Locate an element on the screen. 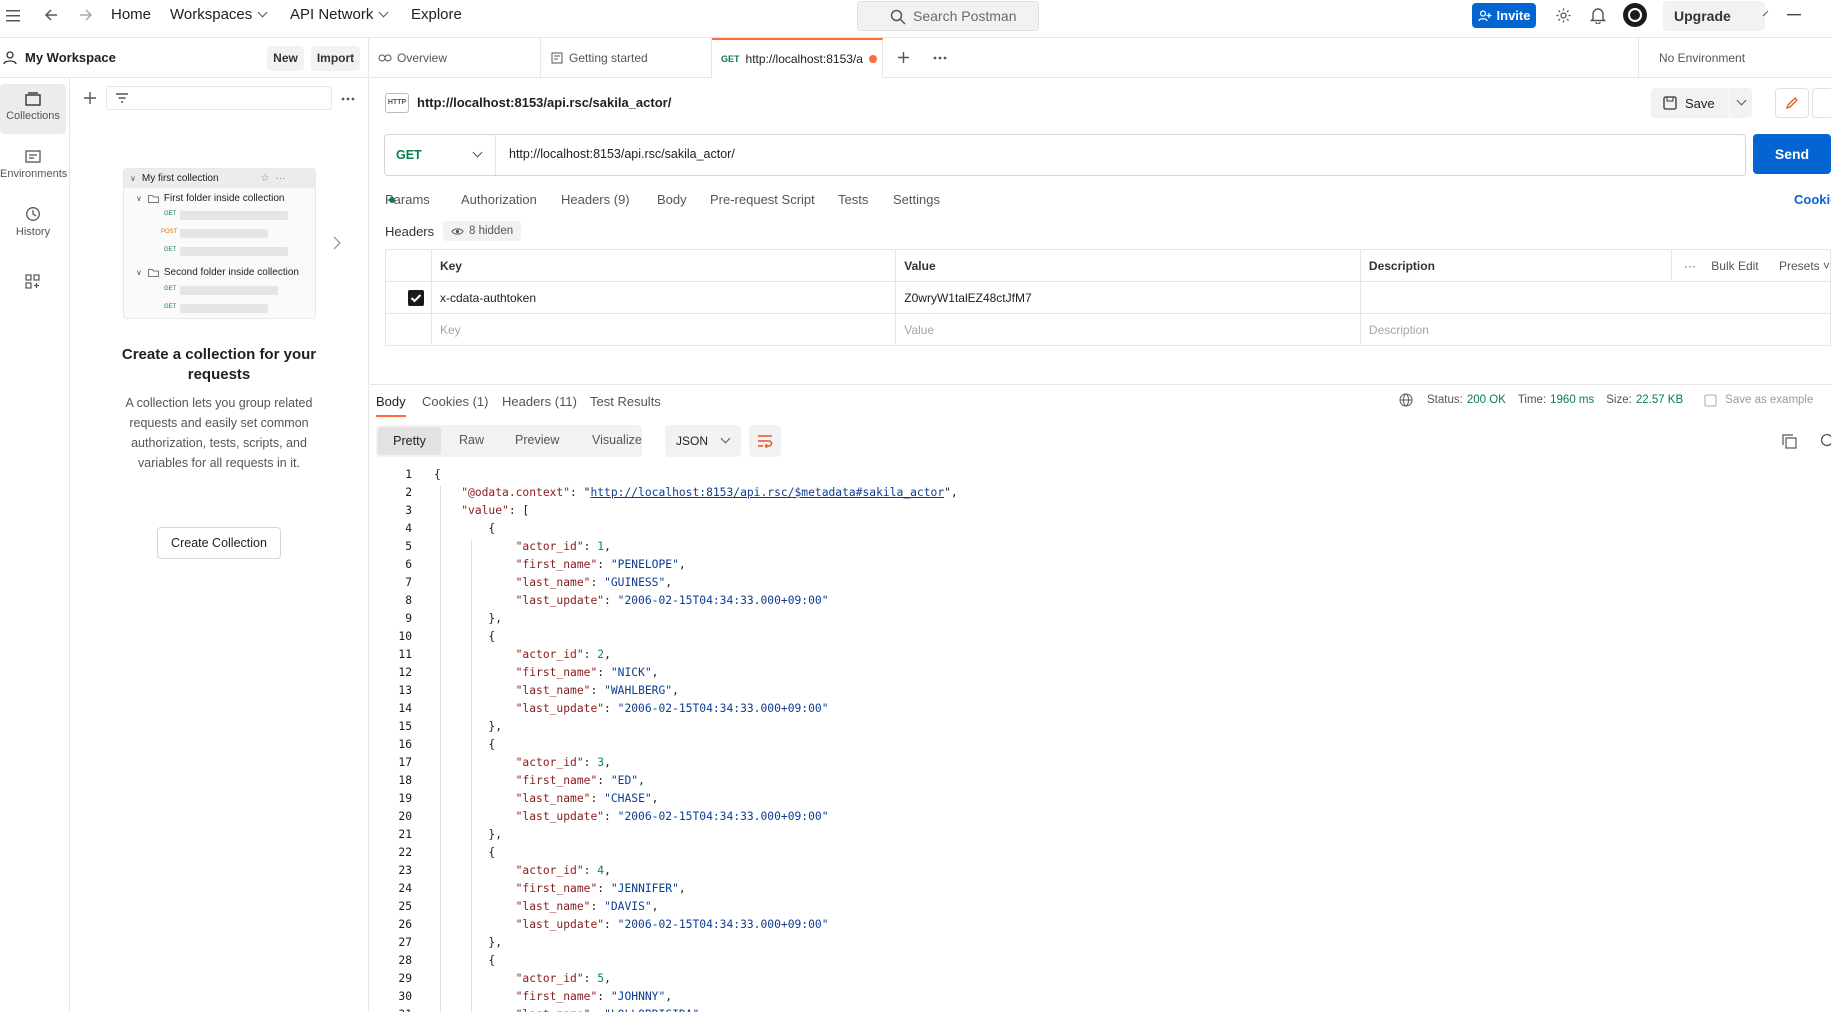 Image resolution: width=1831 pixels, height=1012 pixels. nav-workspaces: Workspaces is located at coordinates (219, 14).